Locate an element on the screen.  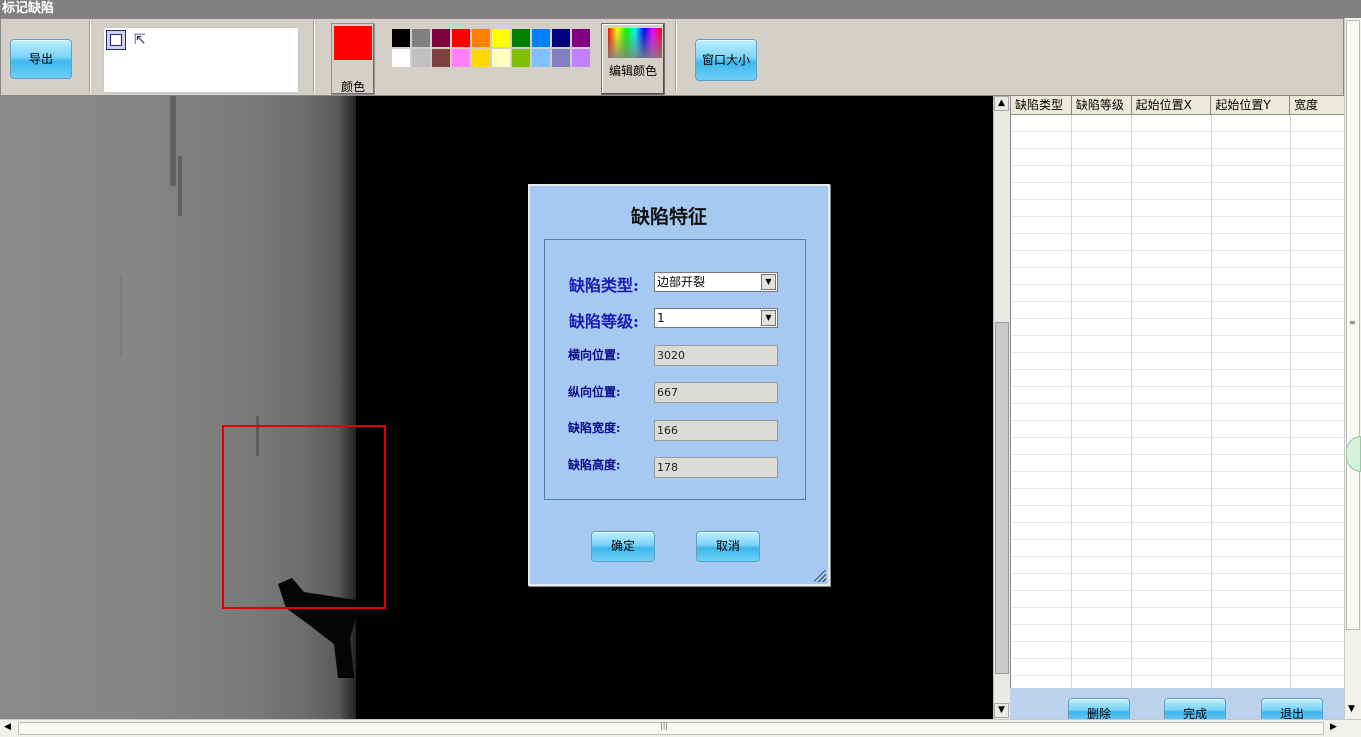
defect-level-value: 1 is located at coordinates (661, 318).